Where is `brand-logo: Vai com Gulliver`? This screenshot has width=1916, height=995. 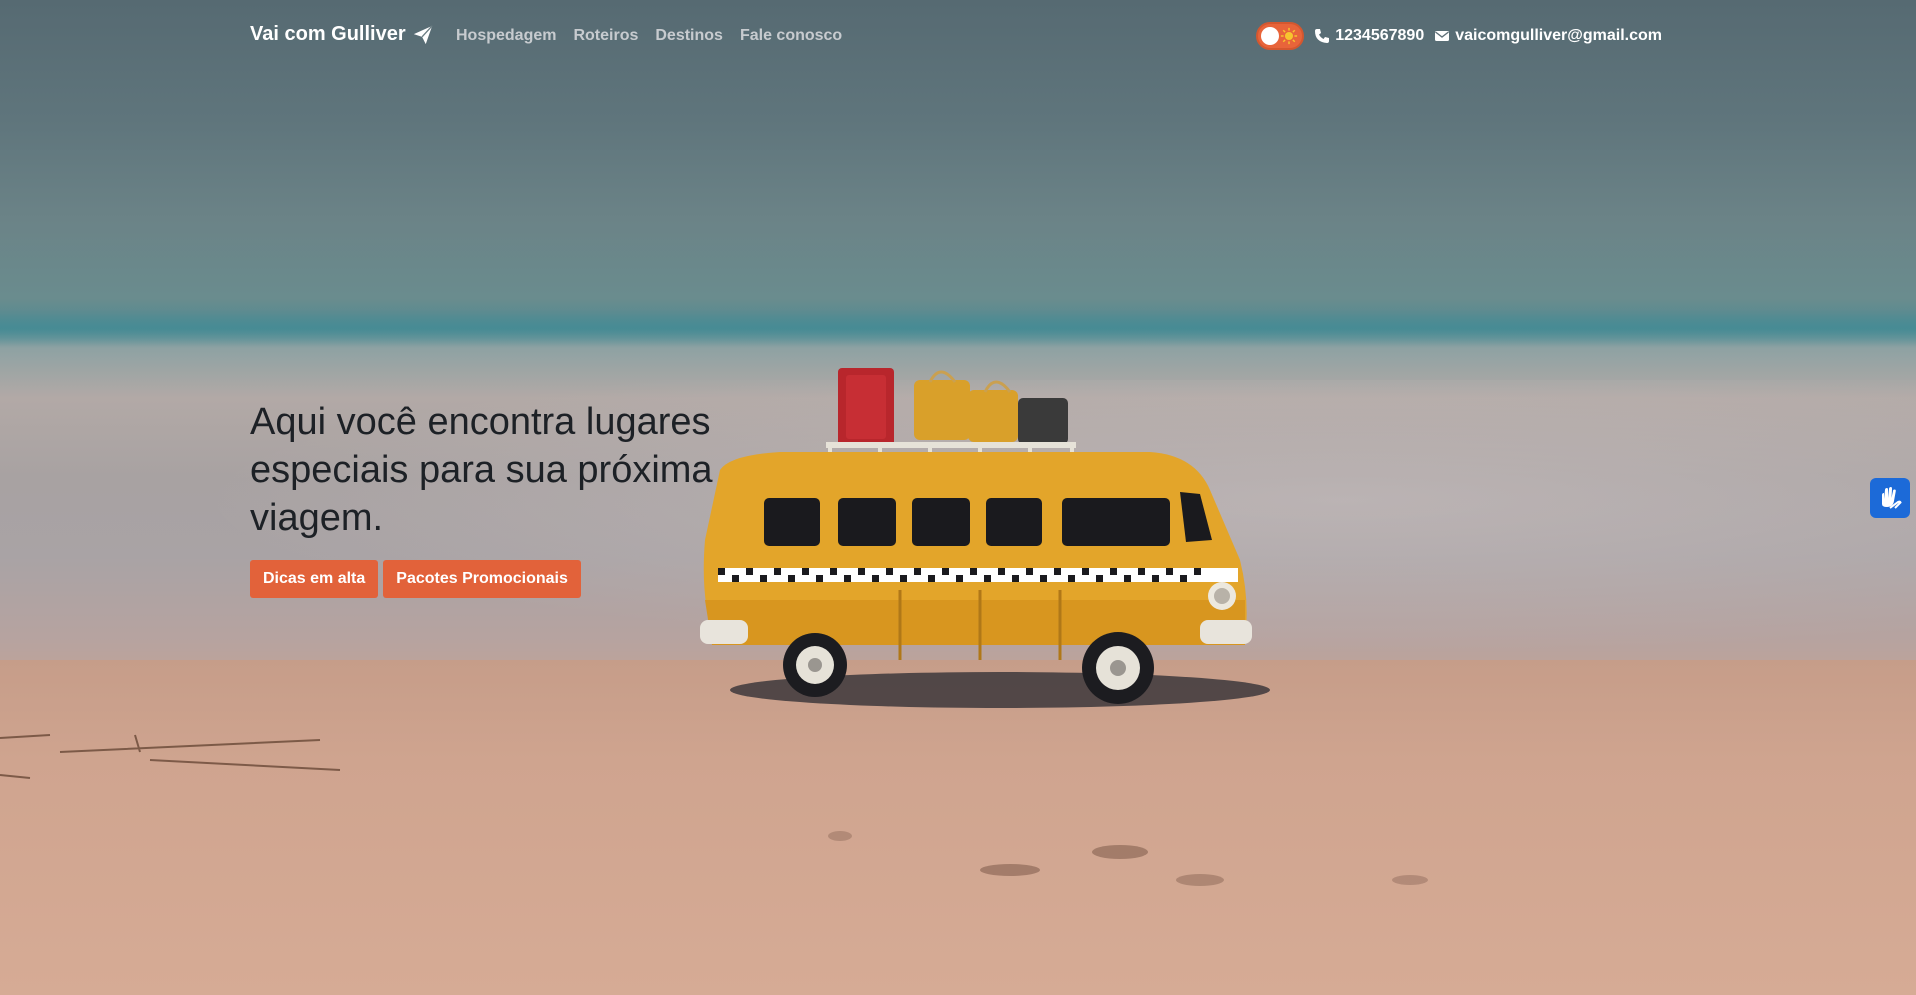 brand-logo: Vai com Gulliver is located at coordinates (342, 34).